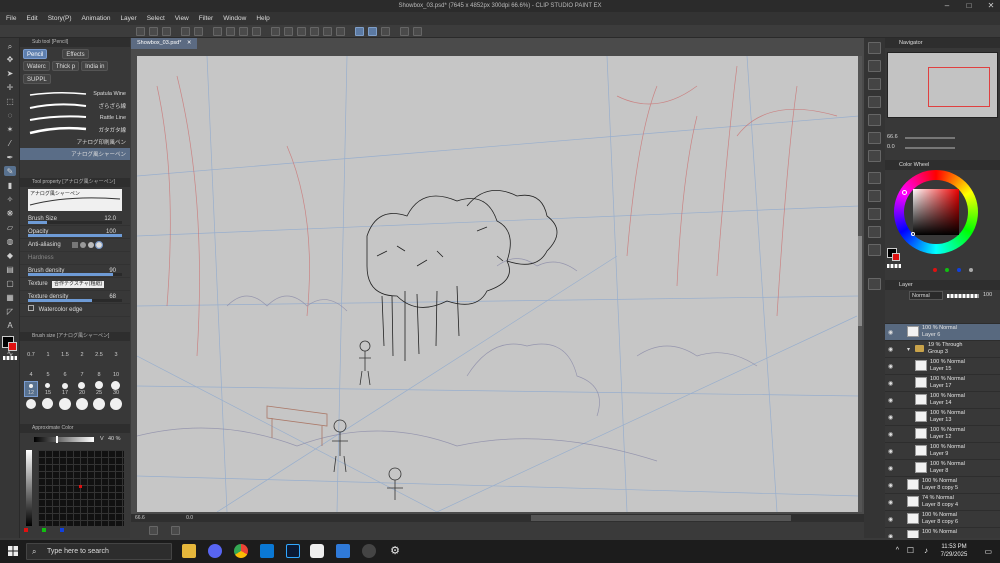  What do you see at coordinates (262, 18) in the screenshot?
I see `menu-help: Help` at bounding box center [262, 18].